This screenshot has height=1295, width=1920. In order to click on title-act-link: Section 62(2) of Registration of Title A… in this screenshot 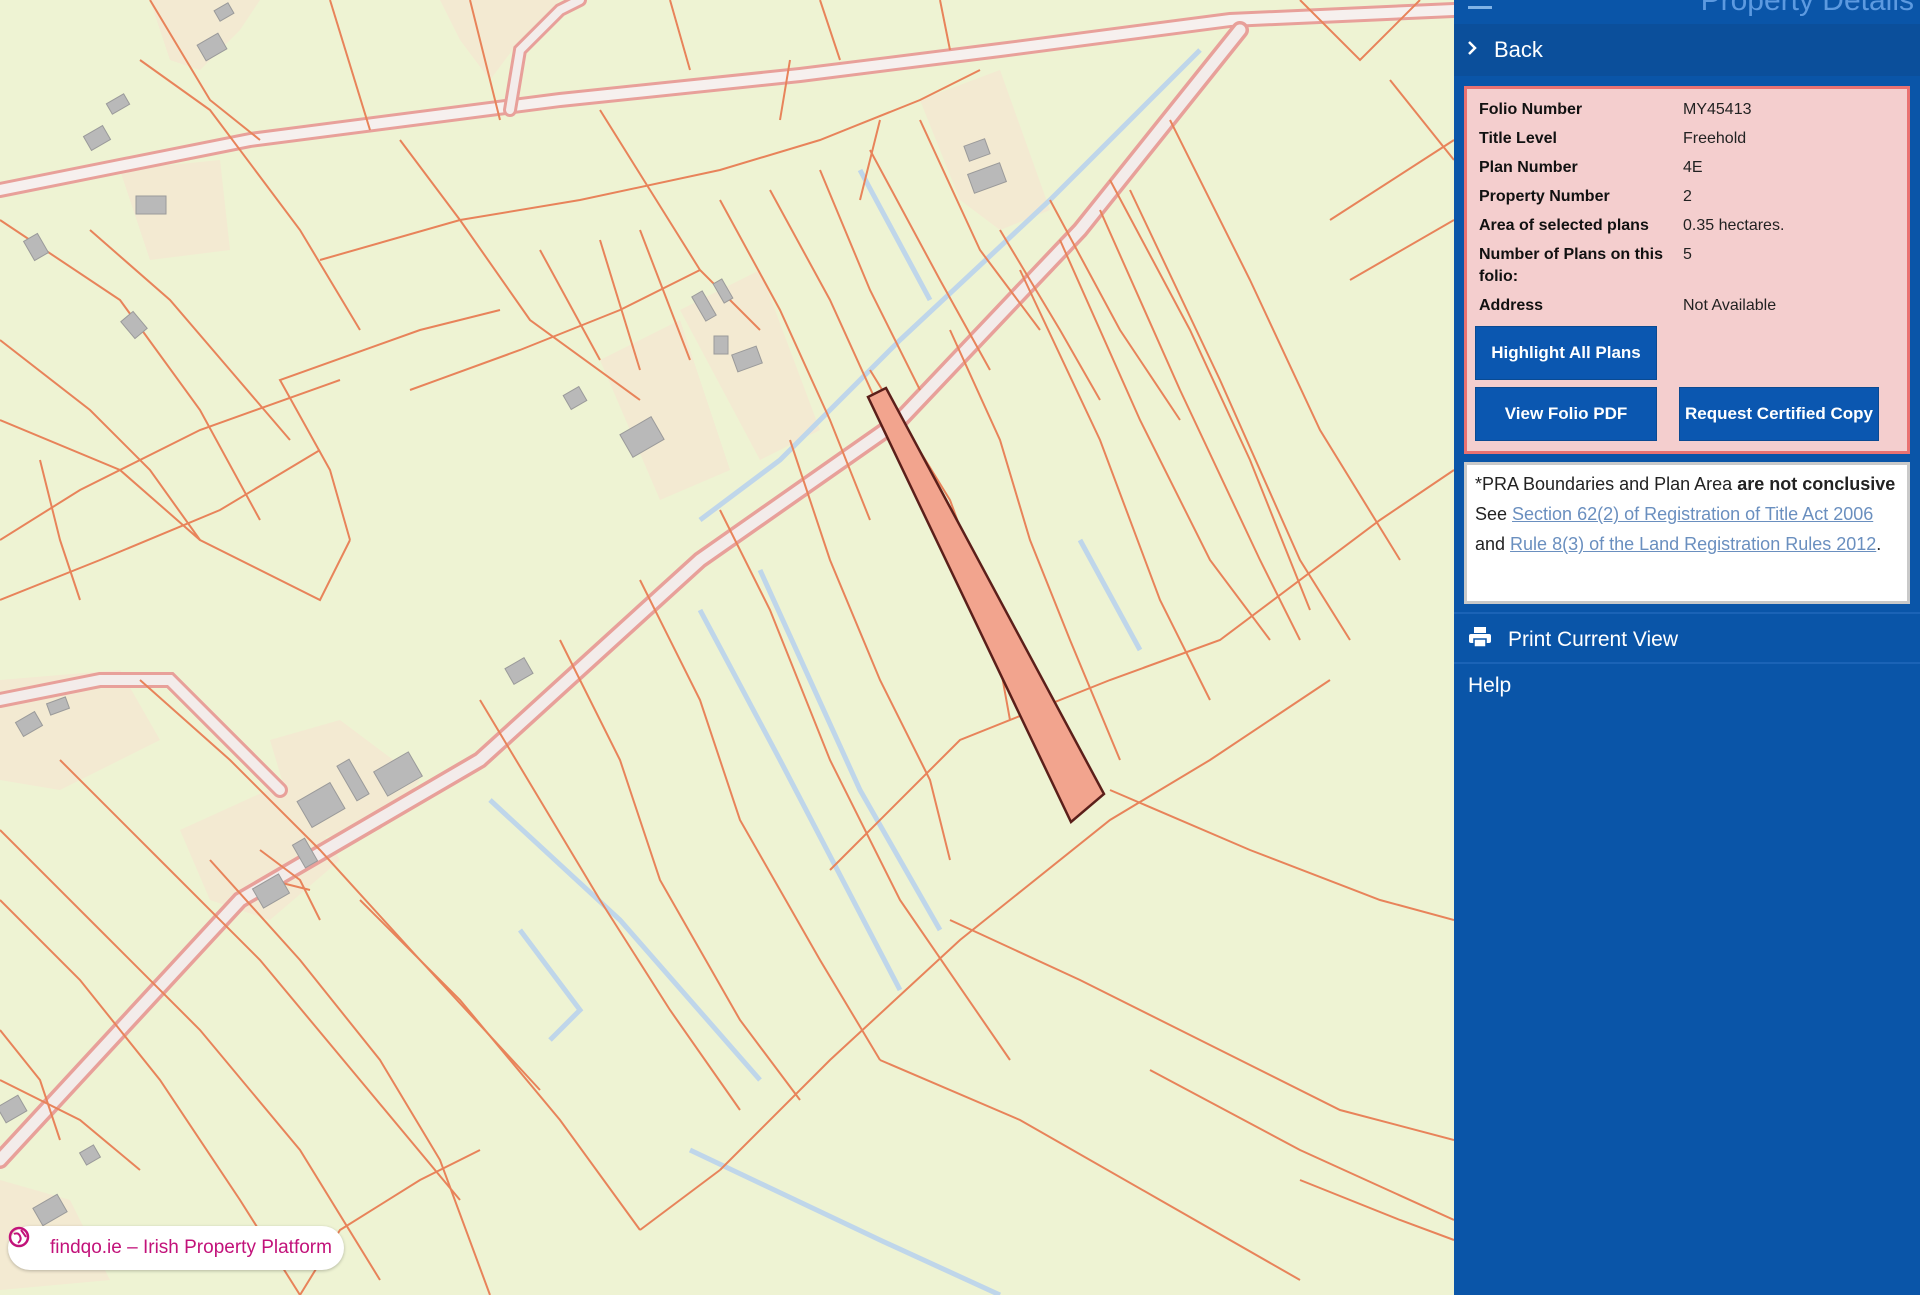, I will do `click(1692, 514)`.